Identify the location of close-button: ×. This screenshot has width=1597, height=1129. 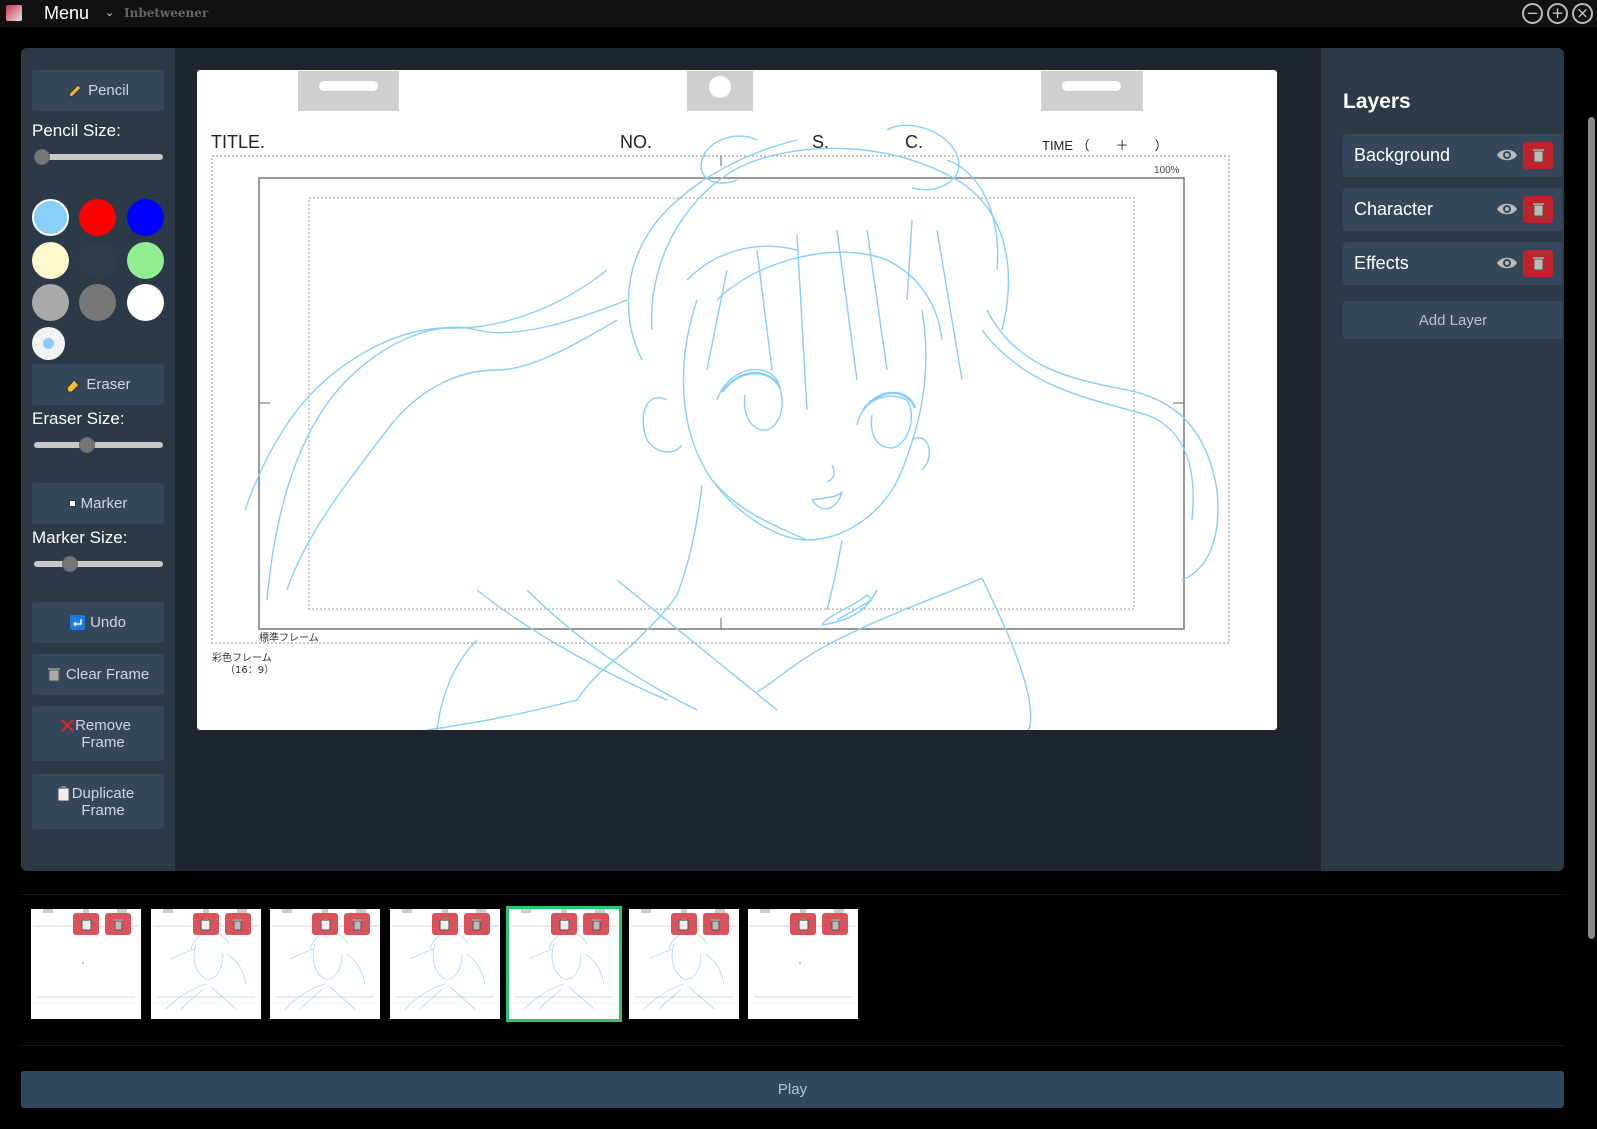
(1582, 13).